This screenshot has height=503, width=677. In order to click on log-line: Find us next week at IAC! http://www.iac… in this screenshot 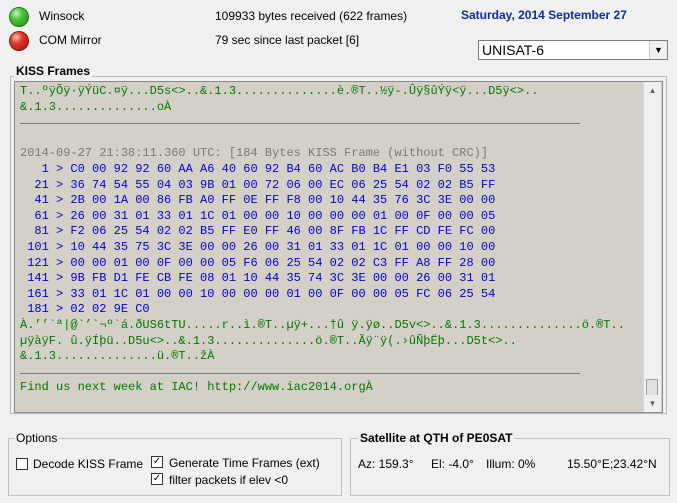, I will do `click(196, 387)`.